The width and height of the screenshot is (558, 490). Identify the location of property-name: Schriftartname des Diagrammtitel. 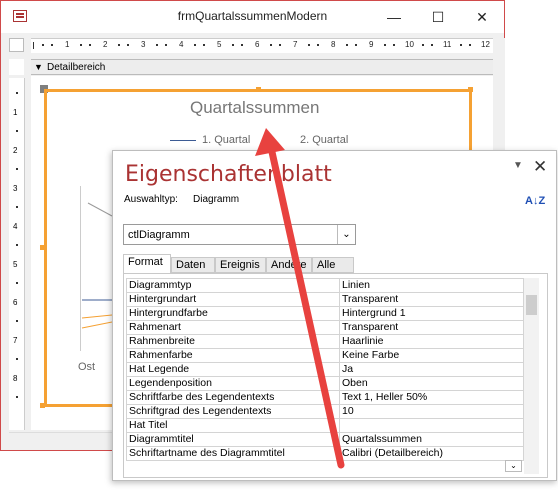
(233, 453).